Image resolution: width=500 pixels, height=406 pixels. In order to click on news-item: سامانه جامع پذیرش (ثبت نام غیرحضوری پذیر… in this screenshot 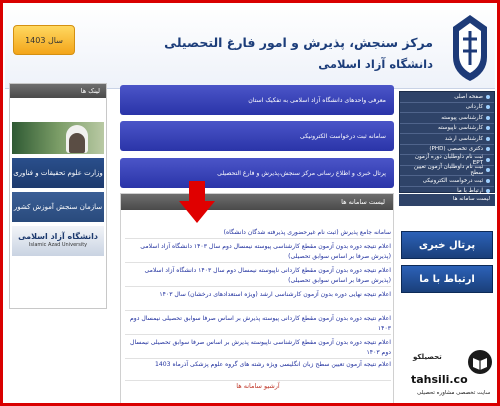, I will do `click(258, 233)`.